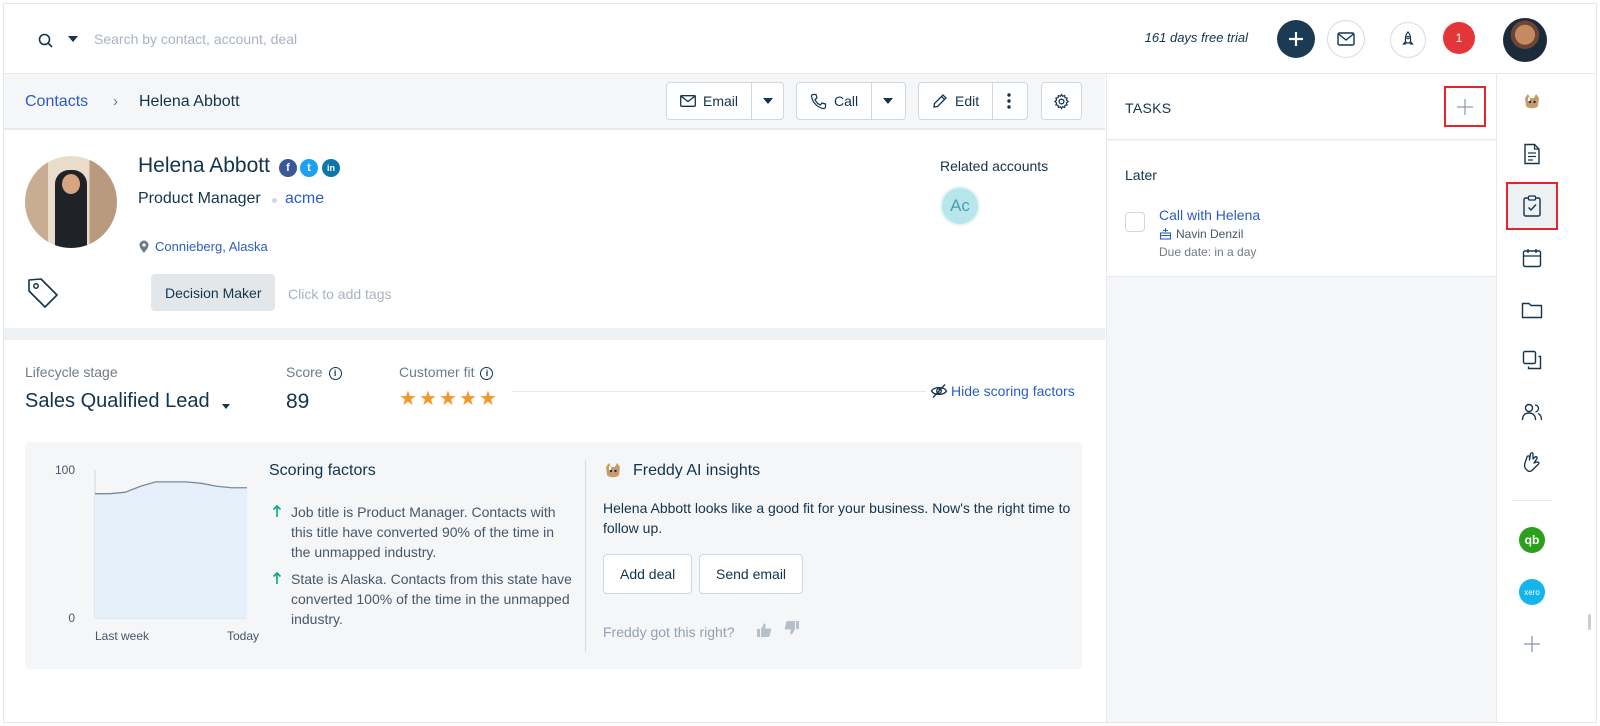  What do you see at coordinates (331, 168) in the screenshot?
I see `linkedin-icon: in` at bounding box center [331, 168].